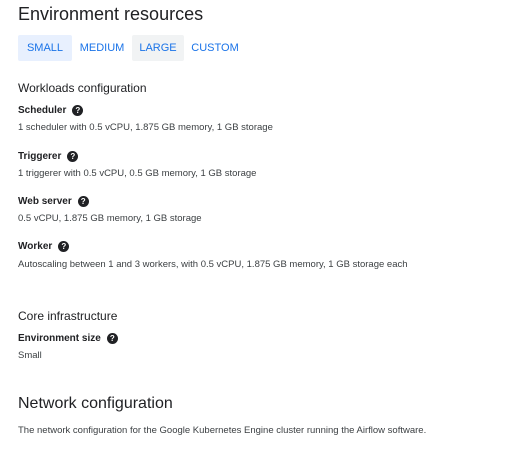  What do you see at coordinates (59, 338) in the screenshot?
I see `environment-size-label-text: Environment size` at bounding box center [59, 338].